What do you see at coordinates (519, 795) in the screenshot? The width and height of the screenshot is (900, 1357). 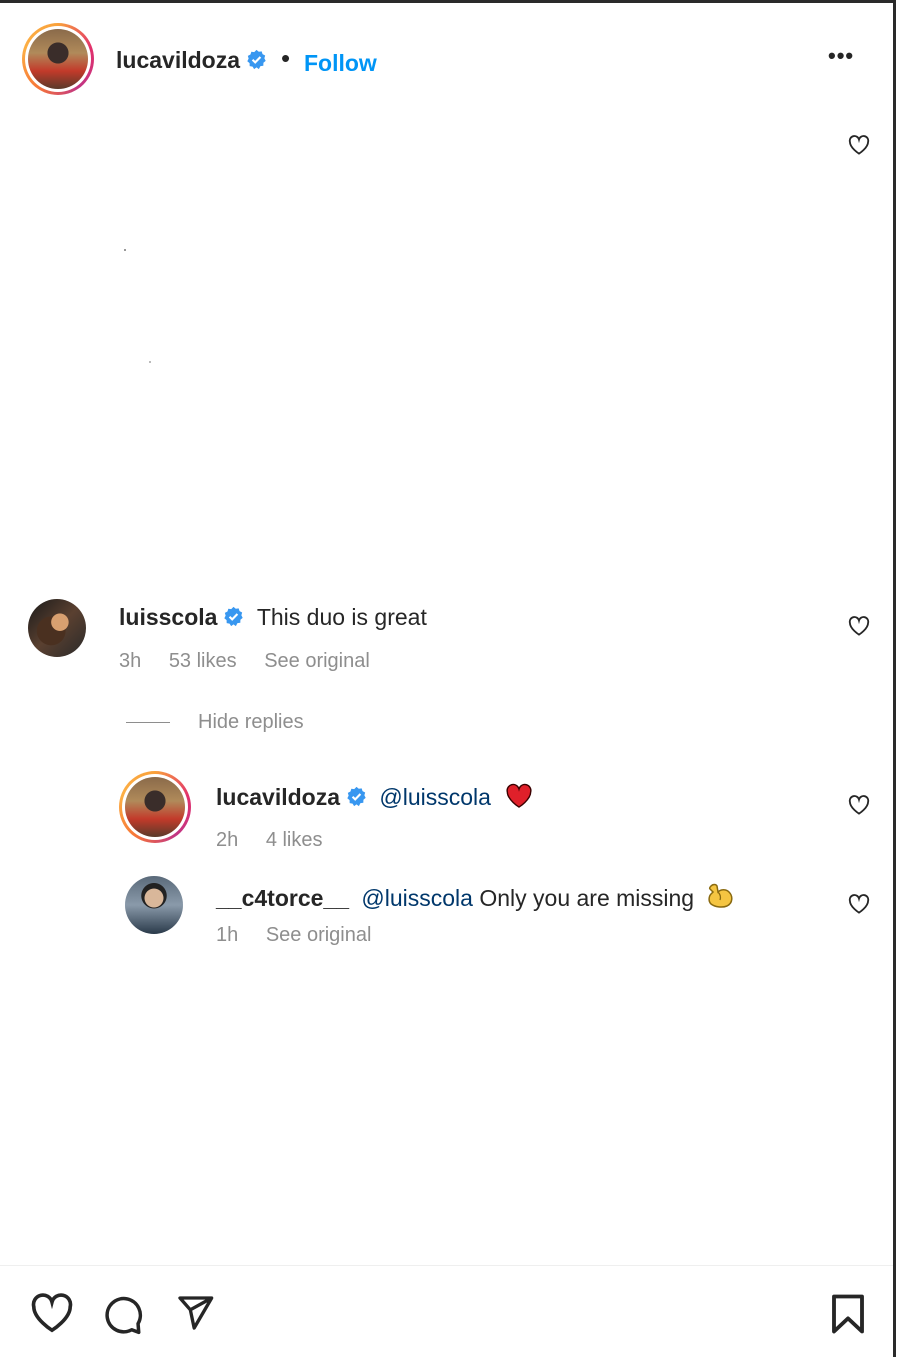 I see `red-heart-emoji` at bounding box center [519, 795].